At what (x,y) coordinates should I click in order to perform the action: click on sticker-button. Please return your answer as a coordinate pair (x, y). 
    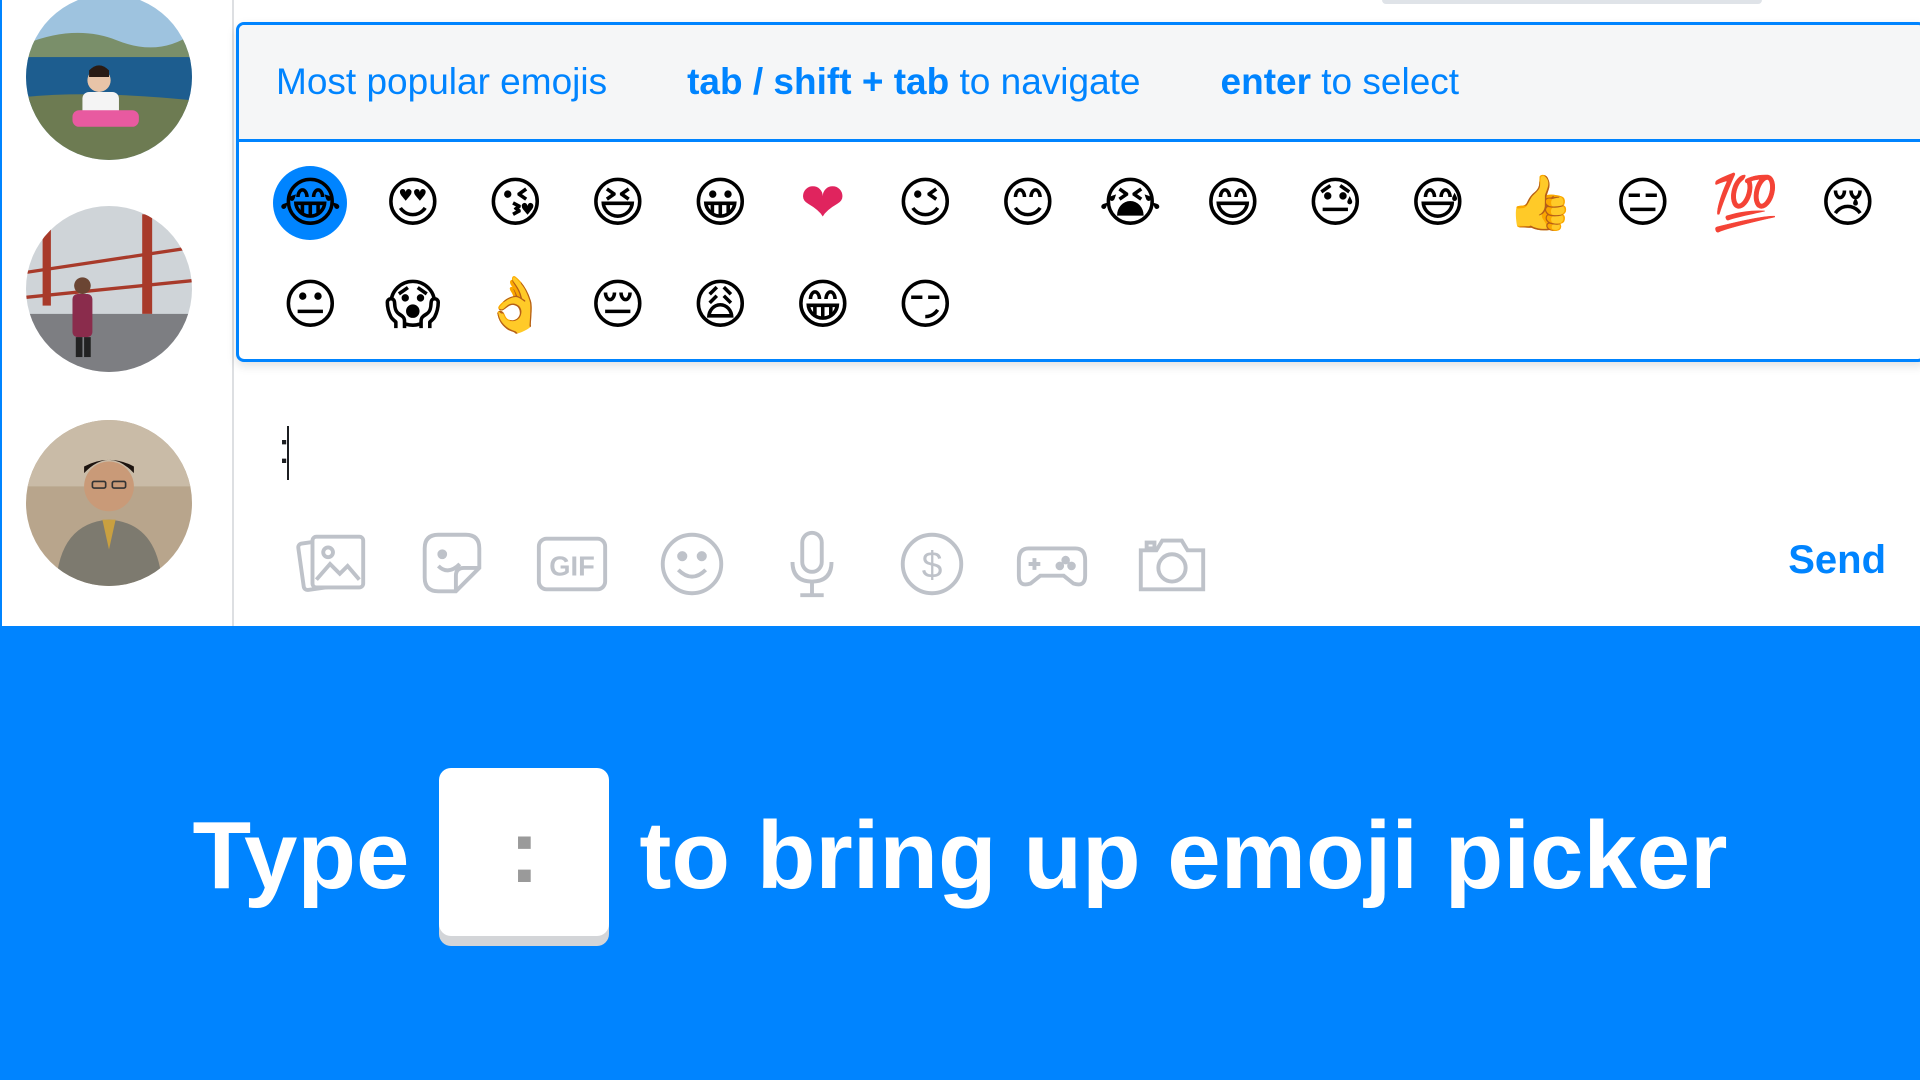
    Looking at the image, I should click on (452, 564).